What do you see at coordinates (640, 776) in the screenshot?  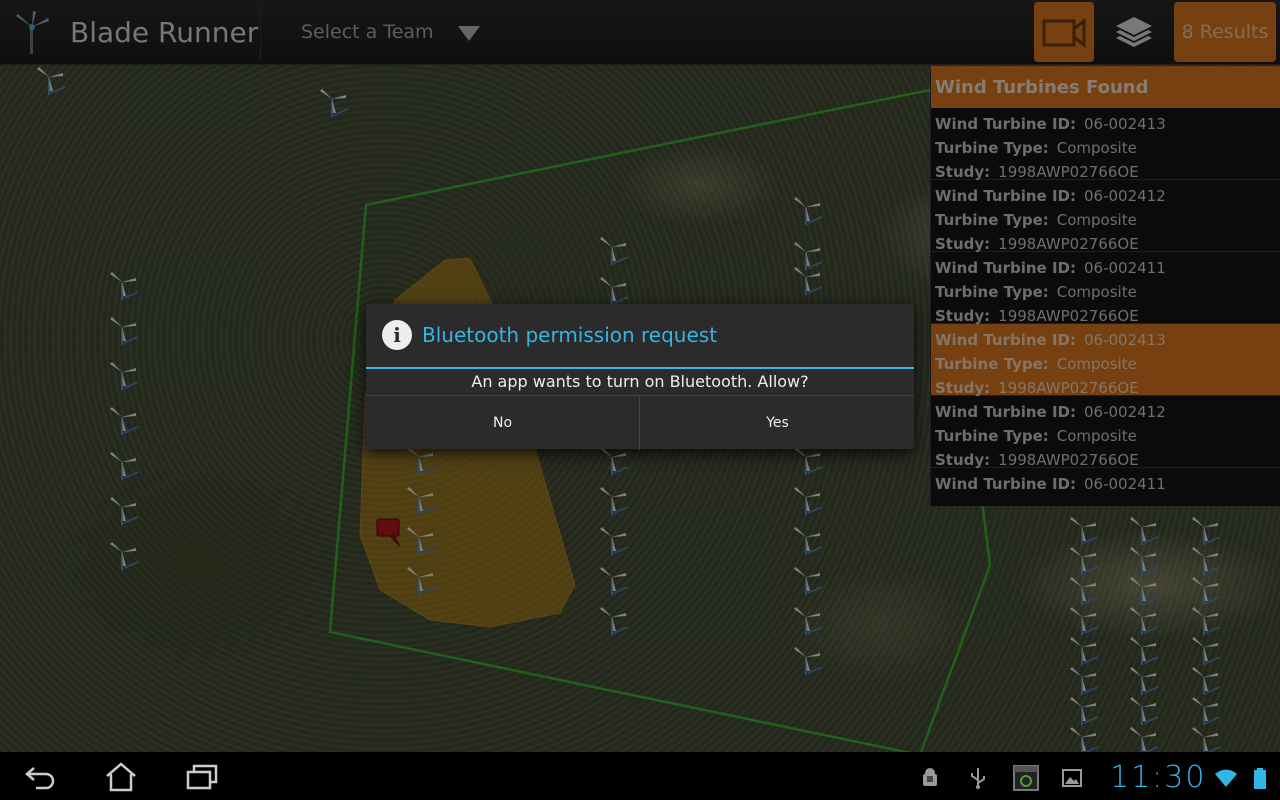 I see `system-navigation-bar: 11:30` at bounding box center [640, 776].